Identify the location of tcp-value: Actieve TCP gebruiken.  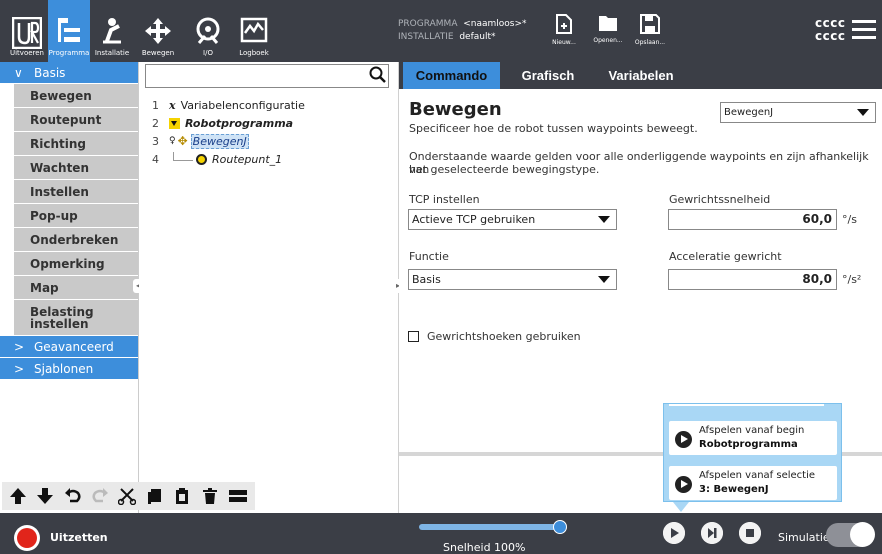
(474, 219).